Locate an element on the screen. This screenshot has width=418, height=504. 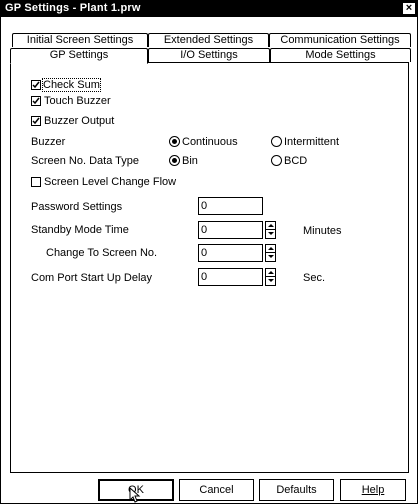
tab-io-settings: I/O Settings is located at coordinates (209, 55).